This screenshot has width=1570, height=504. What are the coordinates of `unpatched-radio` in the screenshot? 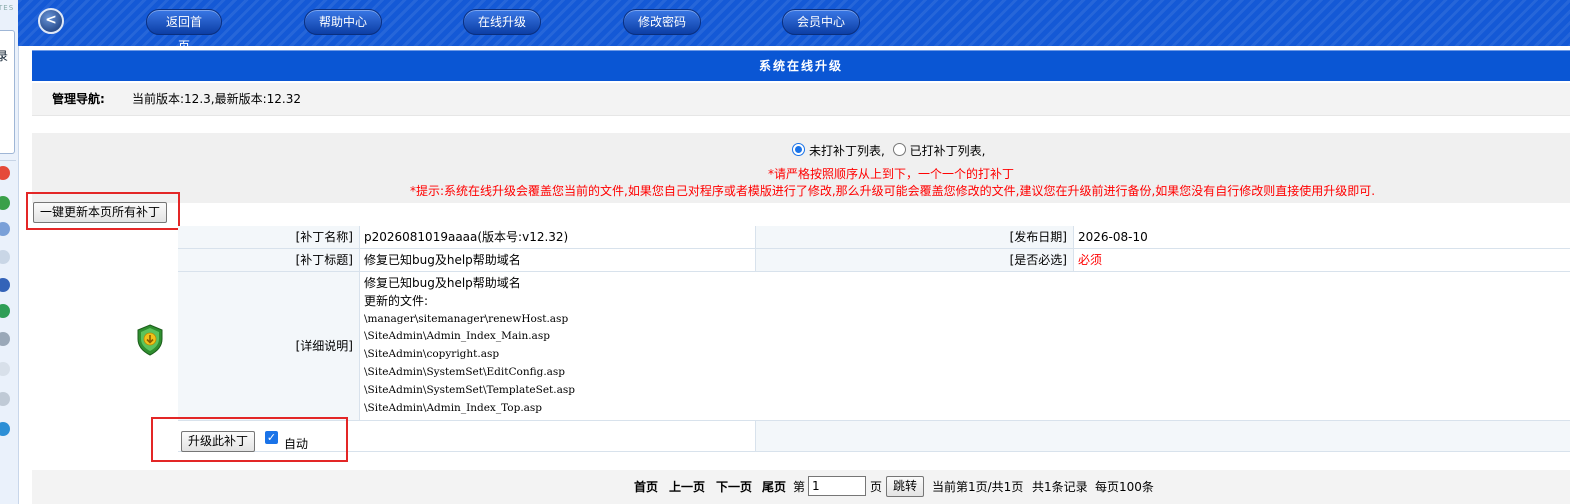 It's located at (798, 149).